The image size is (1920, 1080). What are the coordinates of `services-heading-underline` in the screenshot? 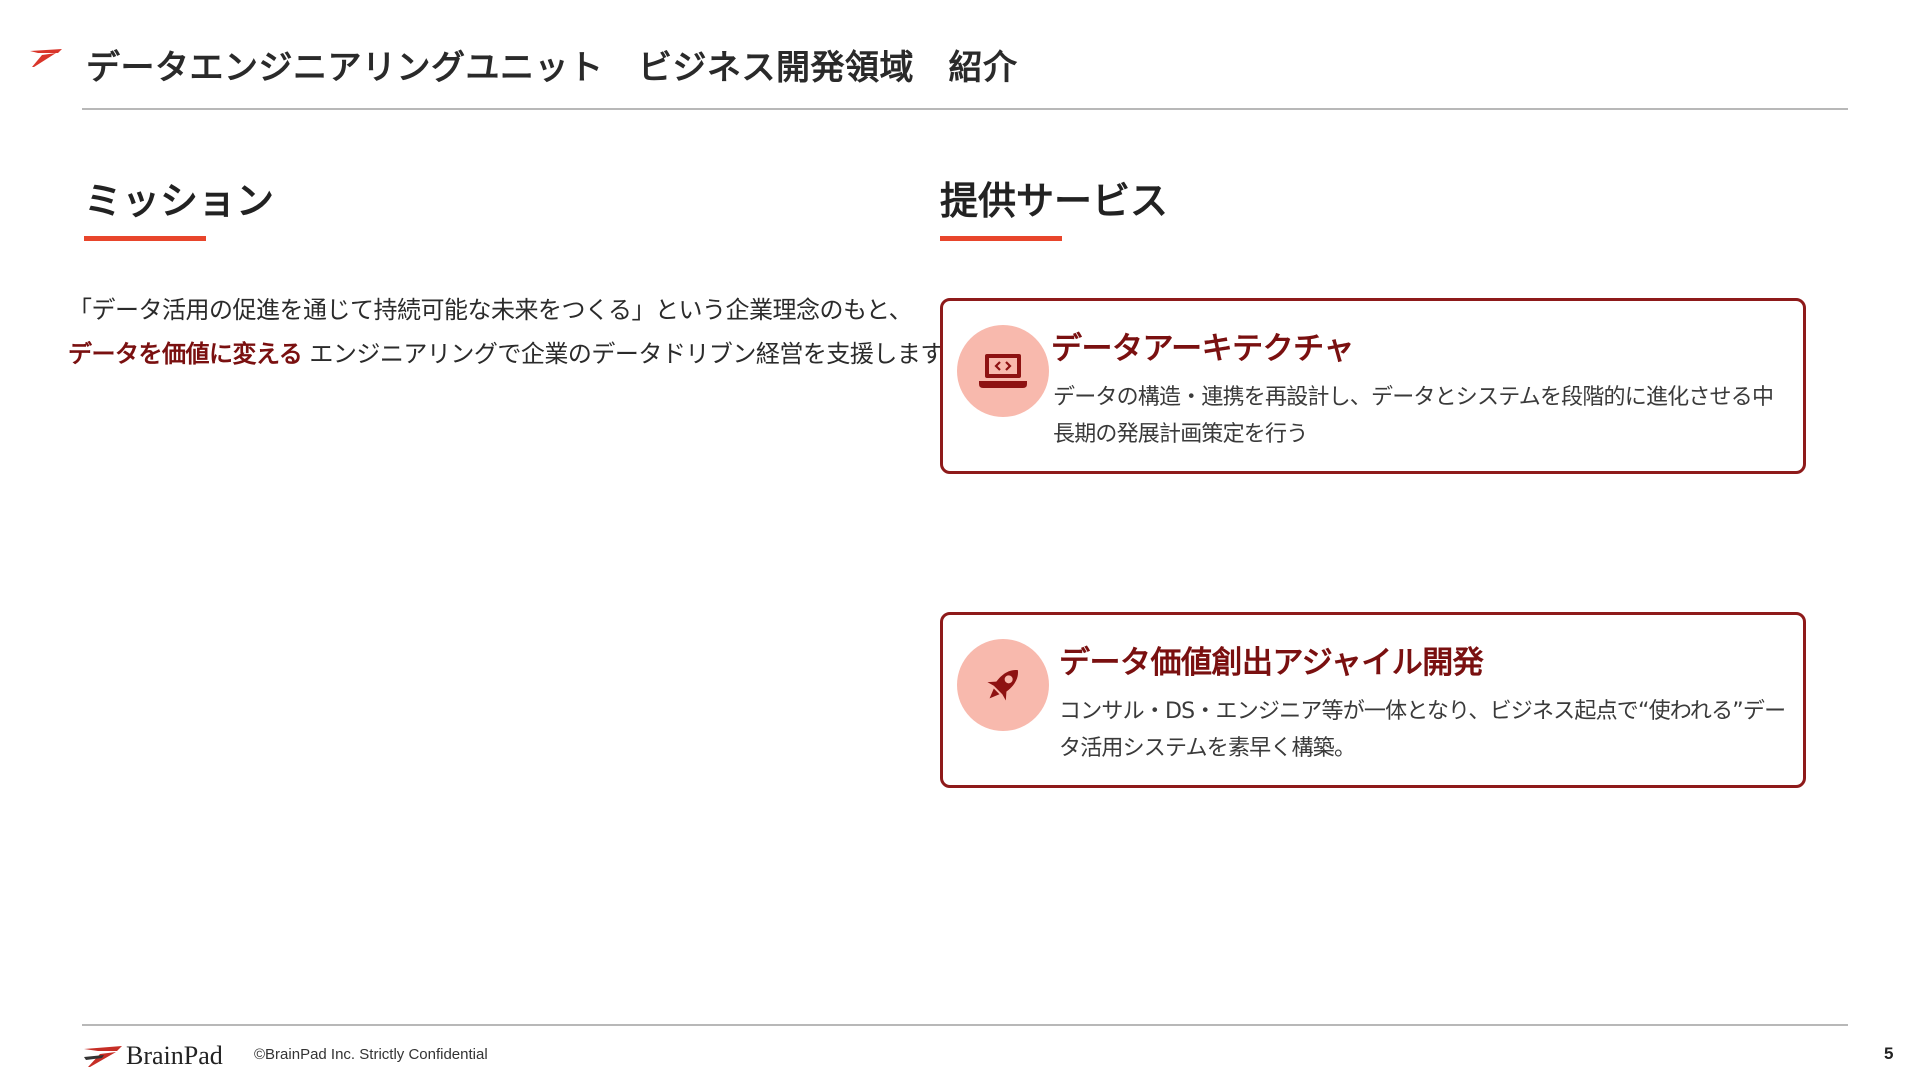 It's located at (1001, 238).